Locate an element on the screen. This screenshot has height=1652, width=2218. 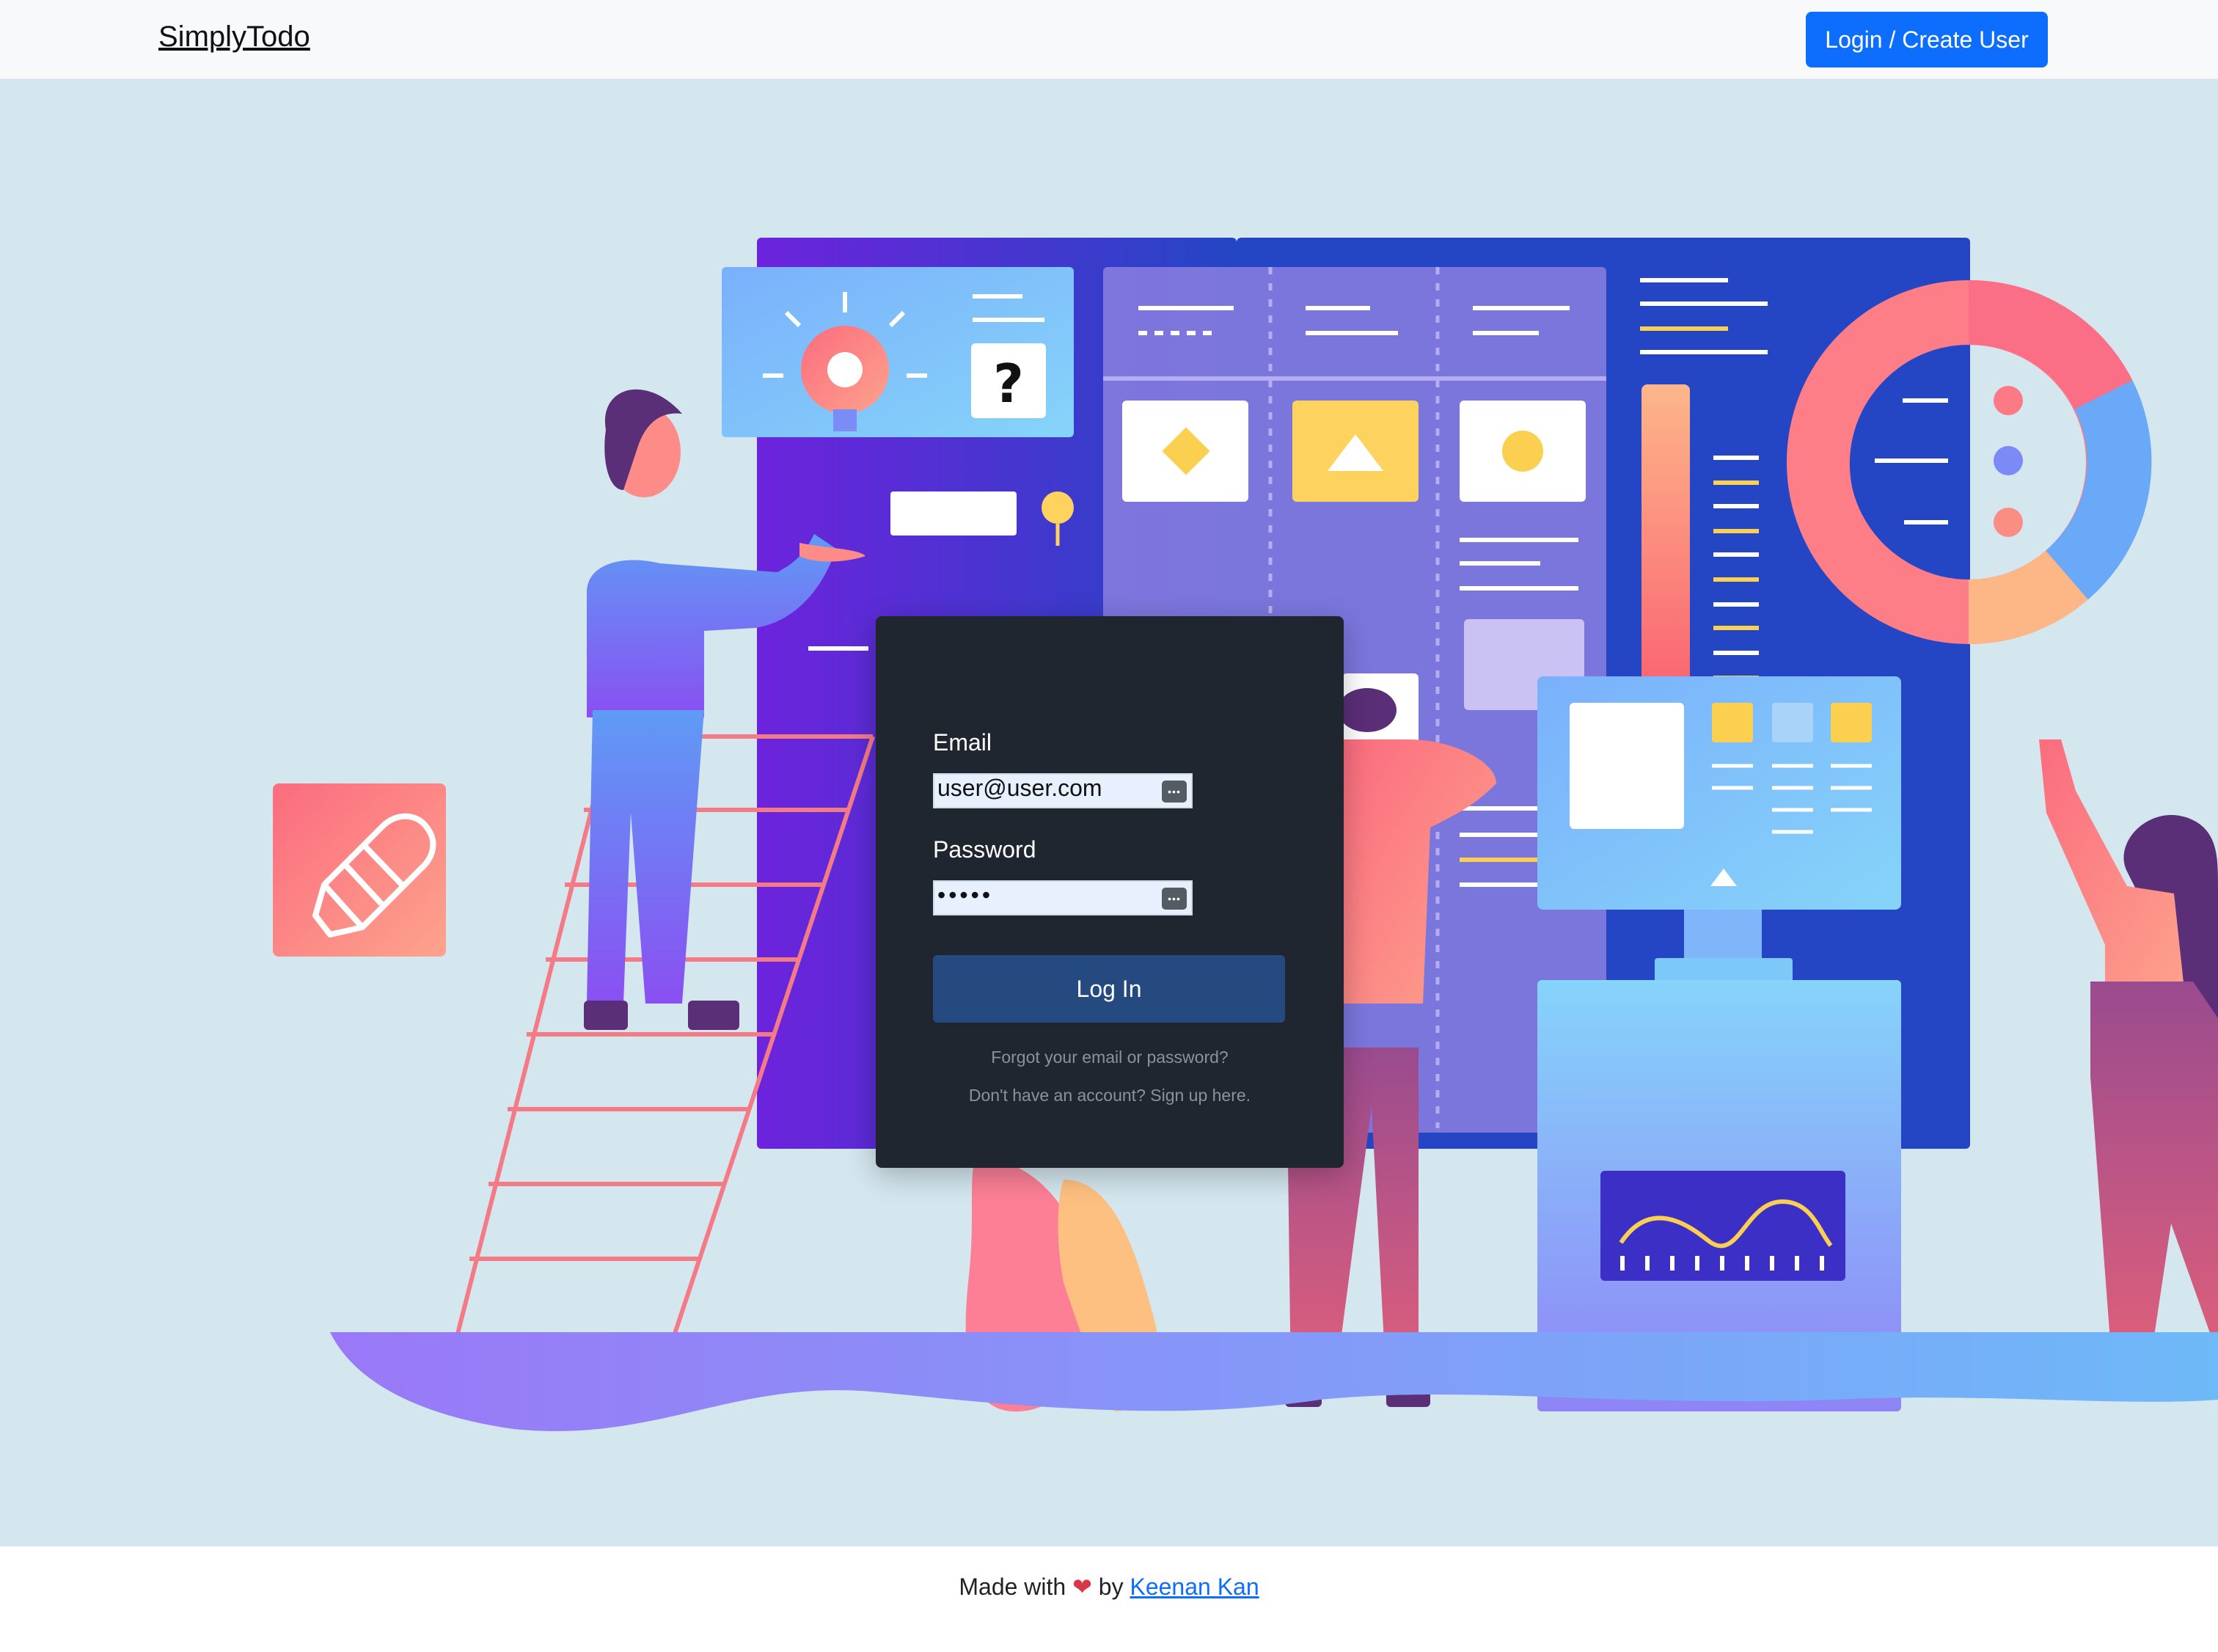
email-field: user@user.com ••• is located at coordinates (1063, 791).